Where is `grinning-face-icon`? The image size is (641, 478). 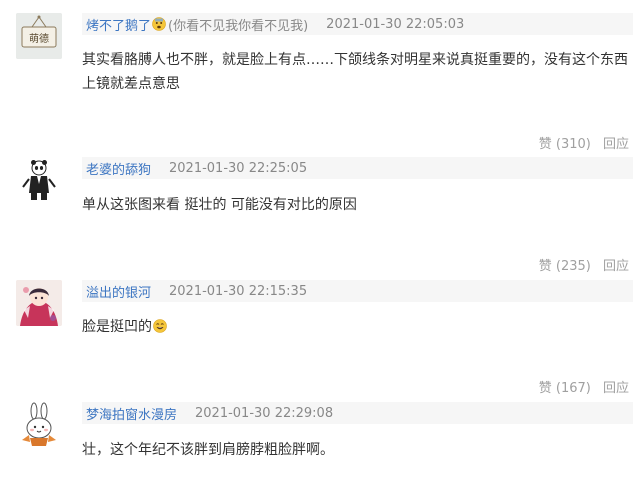
grinning-face-icon is located at coordinates (160, 325).